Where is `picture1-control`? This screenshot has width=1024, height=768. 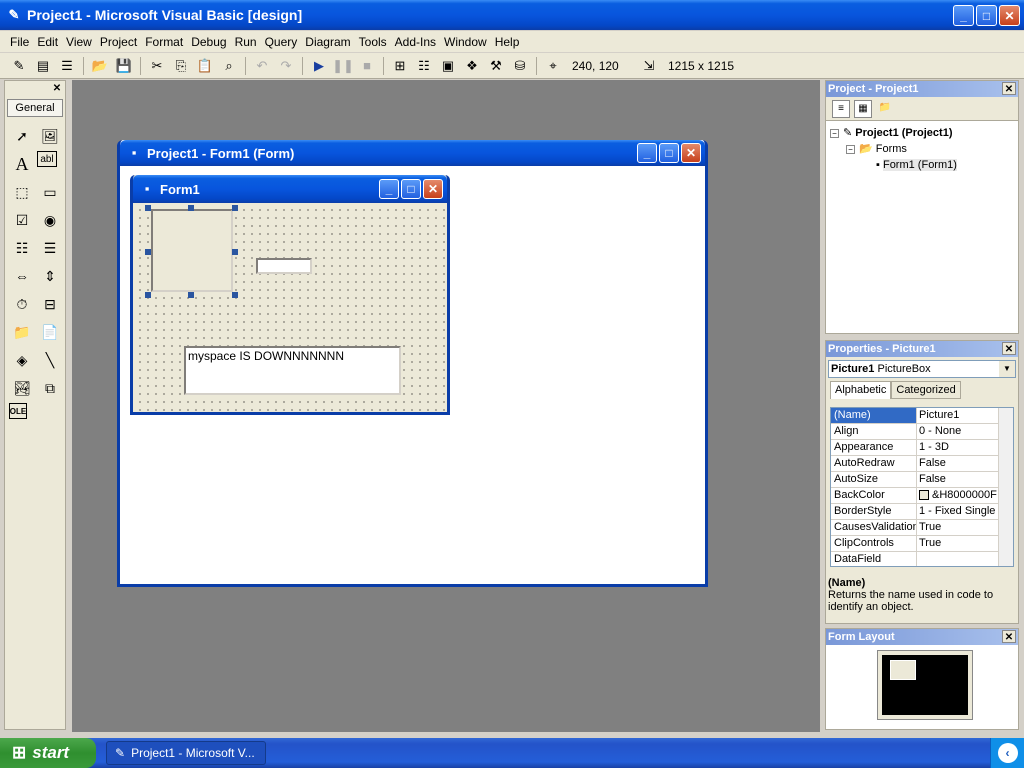 picture1-control is located at coordinates (192, 250).